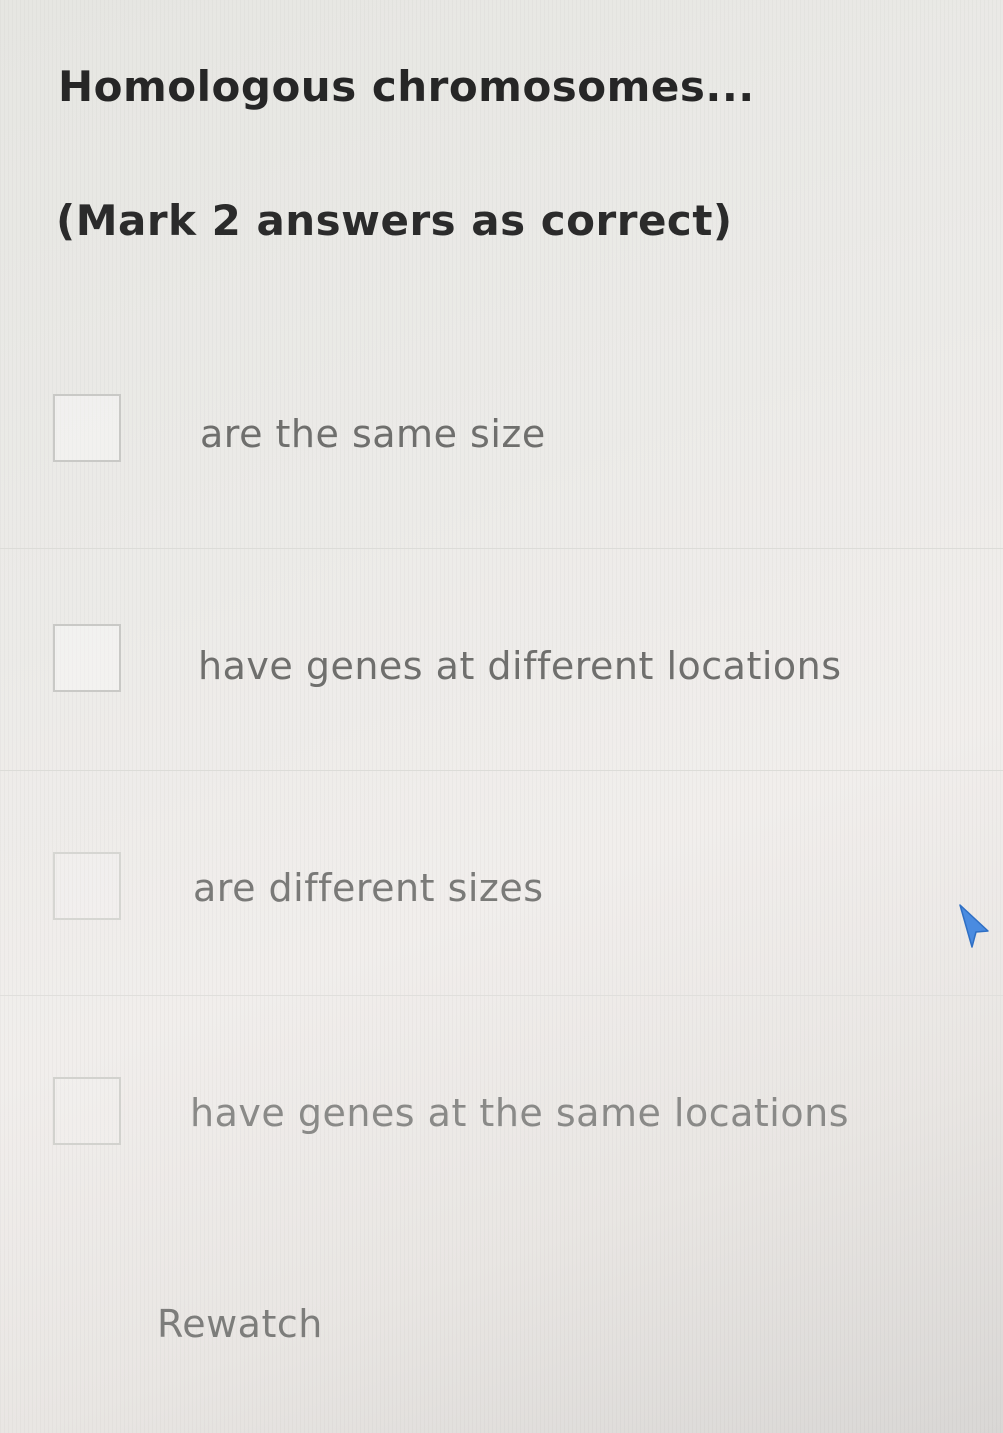  What do you see at coordinates (240, 1324) in the screenshot?
I see `rewatch-link: Rewatch` at bounding box center [240, 1324].